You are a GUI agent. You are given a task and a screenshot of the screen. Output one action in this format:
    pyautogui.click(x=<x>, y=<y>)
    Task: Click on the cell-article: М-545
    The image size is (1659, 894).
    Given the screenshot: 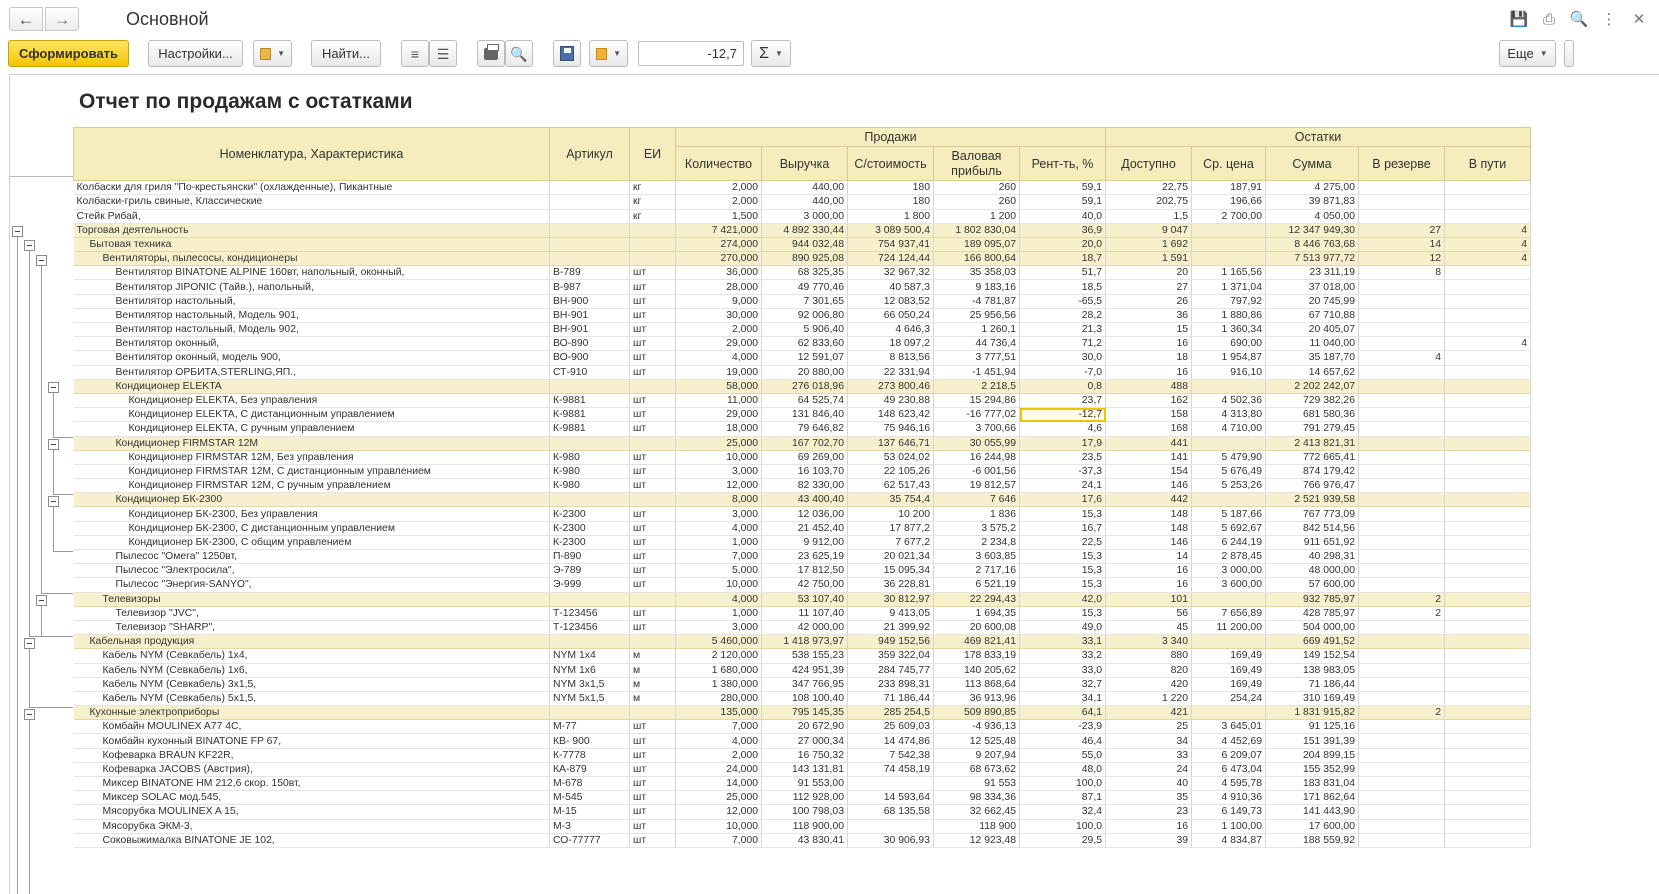 What is the action you would take?
    pyautogui.click(x=589, y=798)
    